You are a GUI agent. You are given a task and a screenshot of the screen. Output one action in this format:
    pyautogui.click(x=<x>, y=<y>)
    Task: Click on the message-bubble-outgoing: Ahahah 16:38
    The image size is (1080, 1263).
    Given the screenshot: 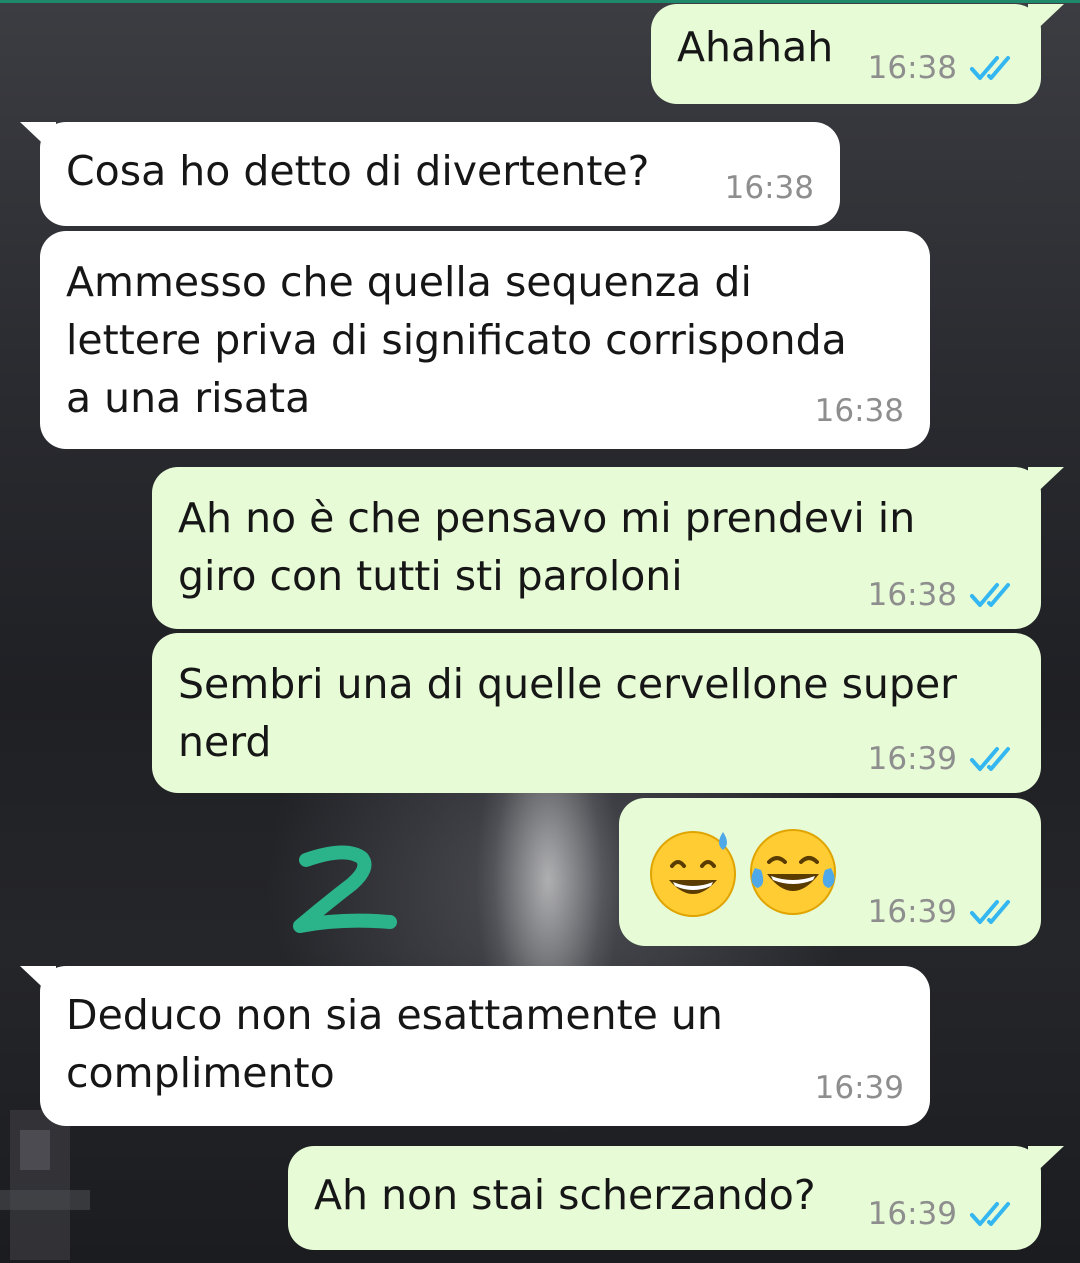 What is the action you would take?
    pyautogui.click(x=846, y=54)
    